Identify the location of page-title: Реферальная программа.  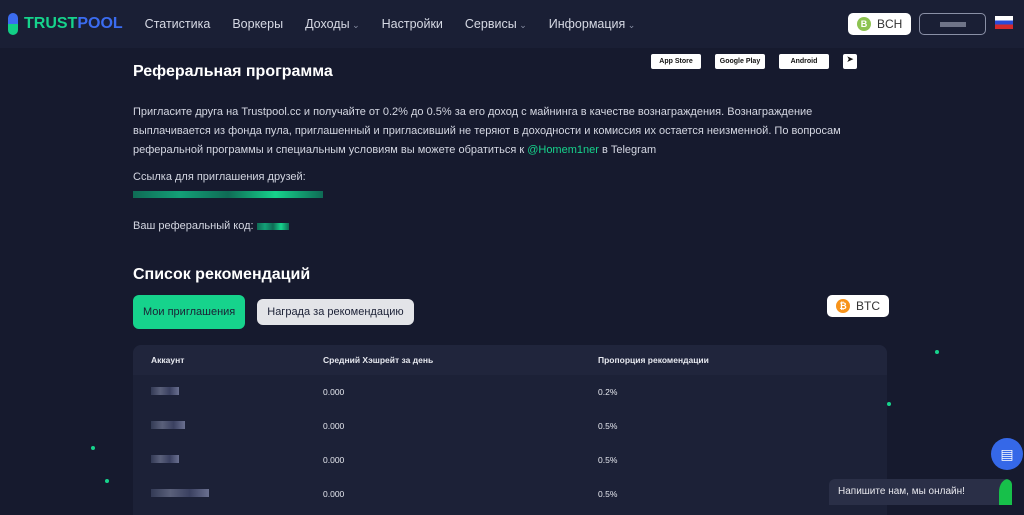
(233, 71).